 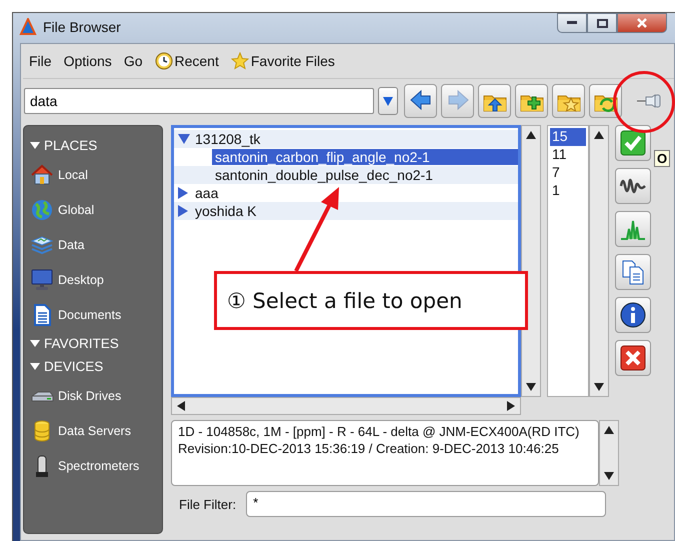 What do you see at coordinates (568, 191) in the screenshot?
I see `count-item: 1` at bounding box center [568, 191].